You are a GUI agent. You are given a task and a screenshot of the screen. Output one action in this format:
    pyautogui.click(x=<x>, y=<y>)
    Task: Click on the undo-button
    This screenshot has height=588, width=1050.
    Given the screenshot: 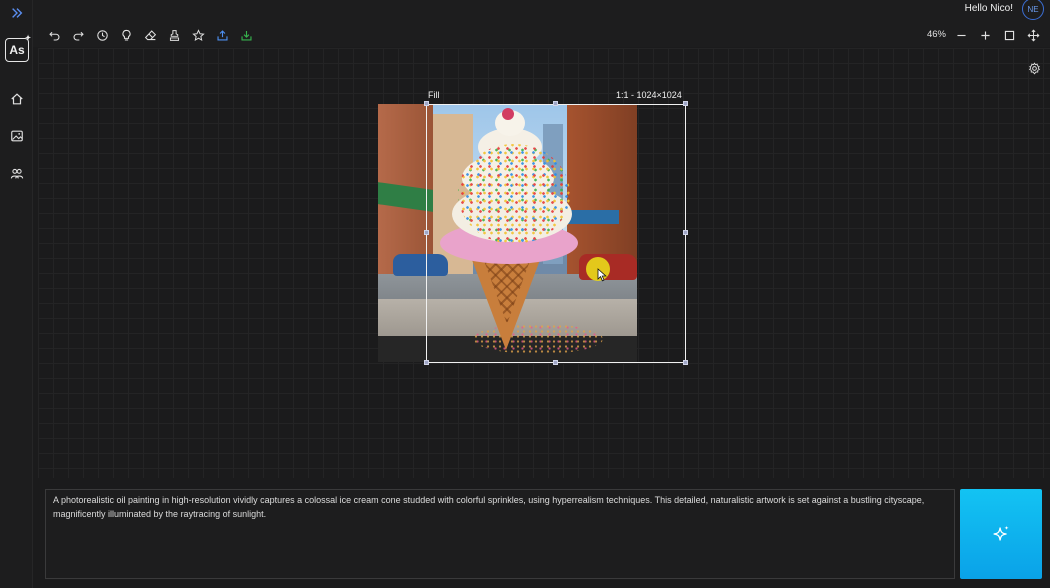 What is the action you would take?
    pyautogui.click(x=54, y=35)
    